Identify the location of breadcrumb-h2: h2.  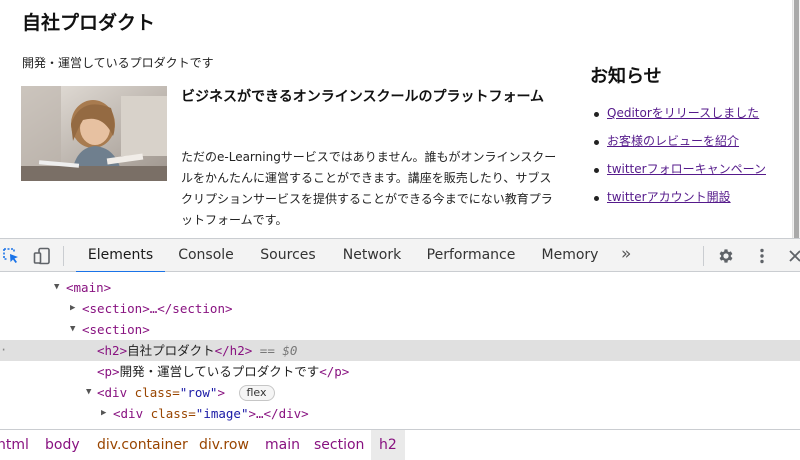
(388, 445).